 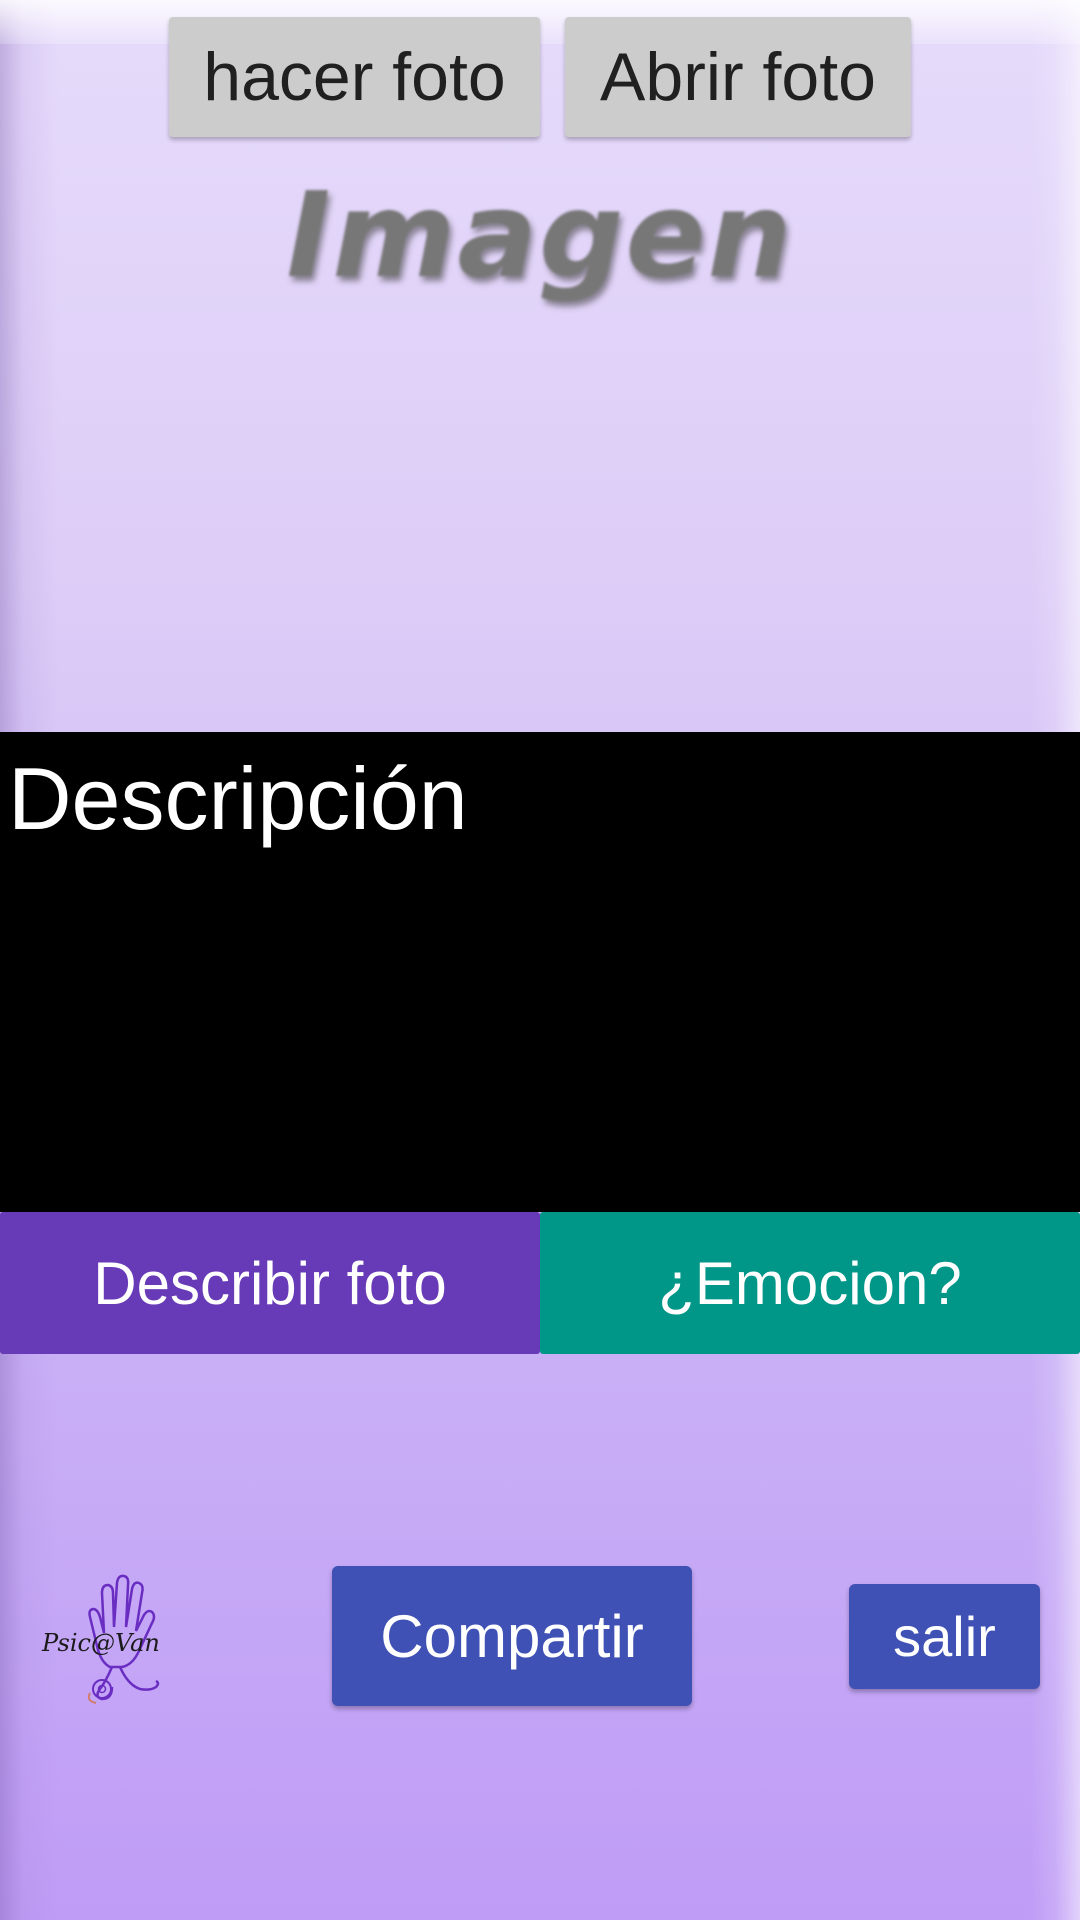 What do you see at coordinates (100, 1643) in the screenshot?
I see `svg-text: Psic@Van` at bounding box center [100, 1643].